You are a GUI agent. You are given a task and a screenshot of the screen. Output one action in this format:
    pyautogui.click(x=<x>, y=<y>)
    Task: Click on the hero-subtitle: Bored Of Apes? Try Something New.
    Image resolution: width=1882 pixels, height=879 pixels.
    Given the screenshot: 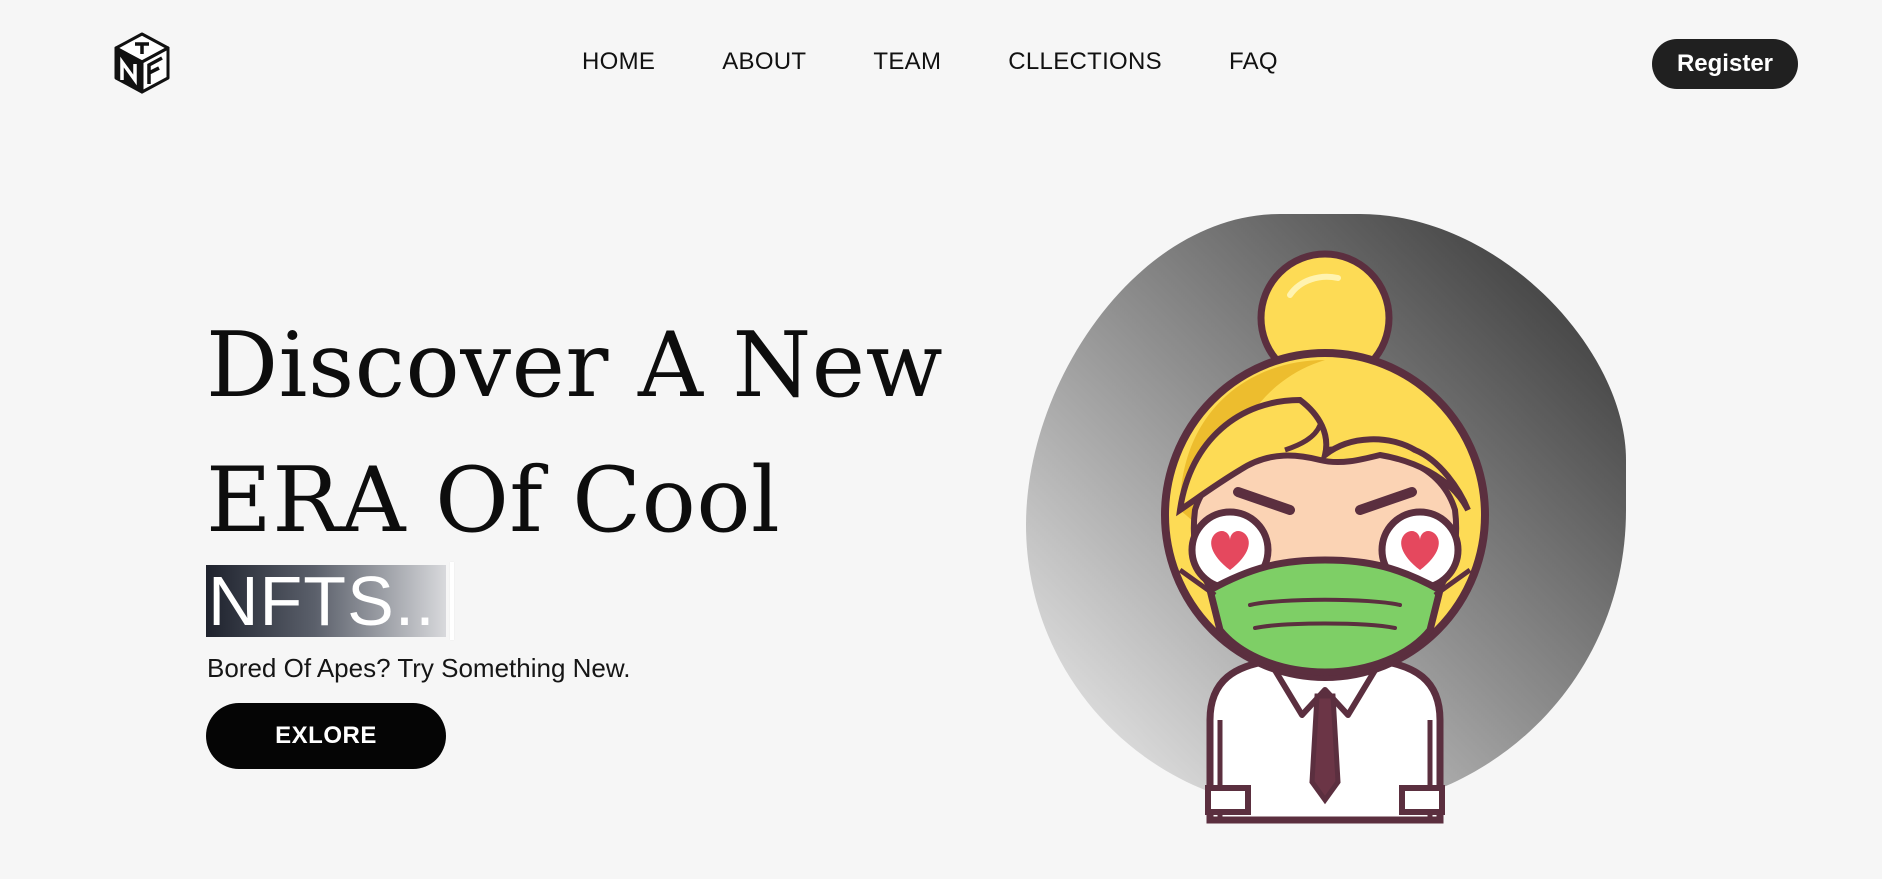 What is the action you would take?
    pyautogui.click(x=419, y=668)
    